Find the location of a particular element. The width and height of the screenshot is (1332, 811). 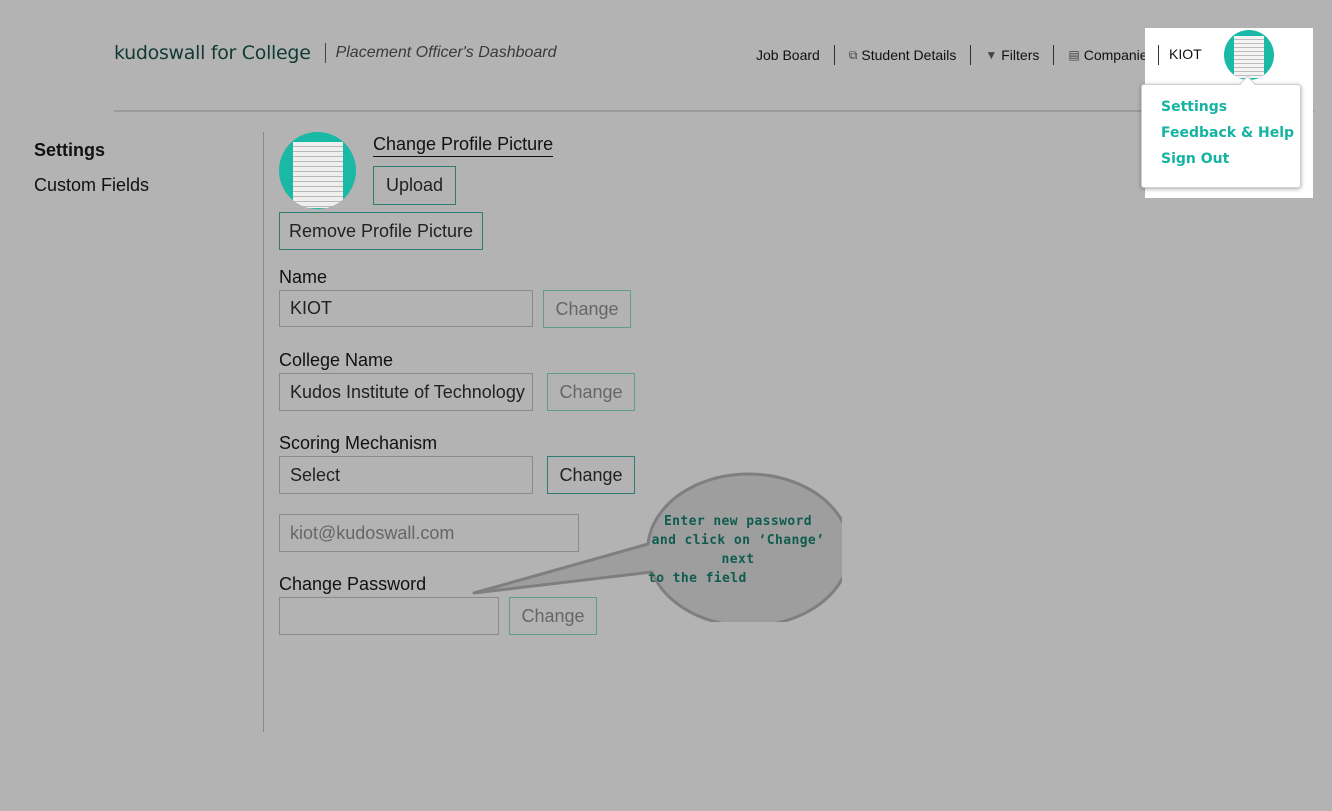

dropdown-sign-out: Sign Out is located at coordinates (1195, 159).